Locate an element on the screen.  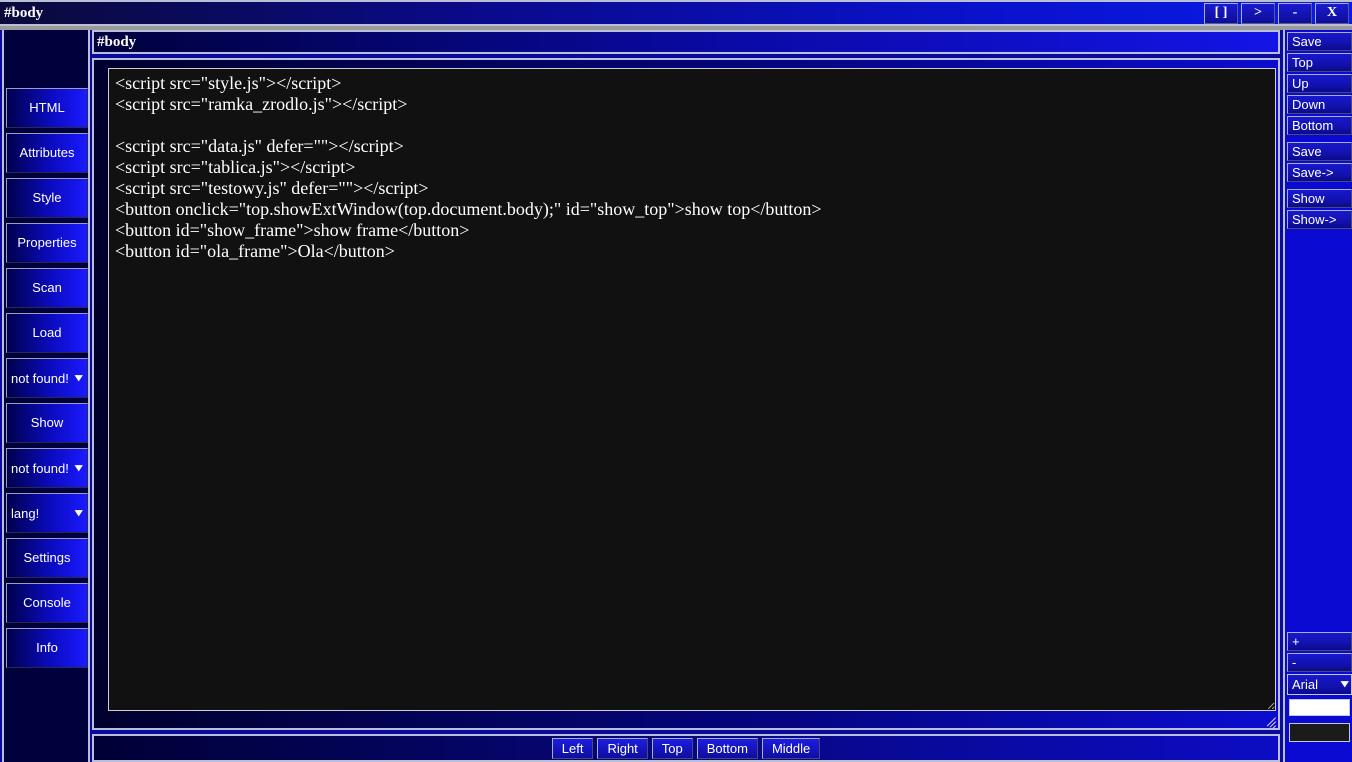
align-right-button: Right is located at coordinates (622, 748).